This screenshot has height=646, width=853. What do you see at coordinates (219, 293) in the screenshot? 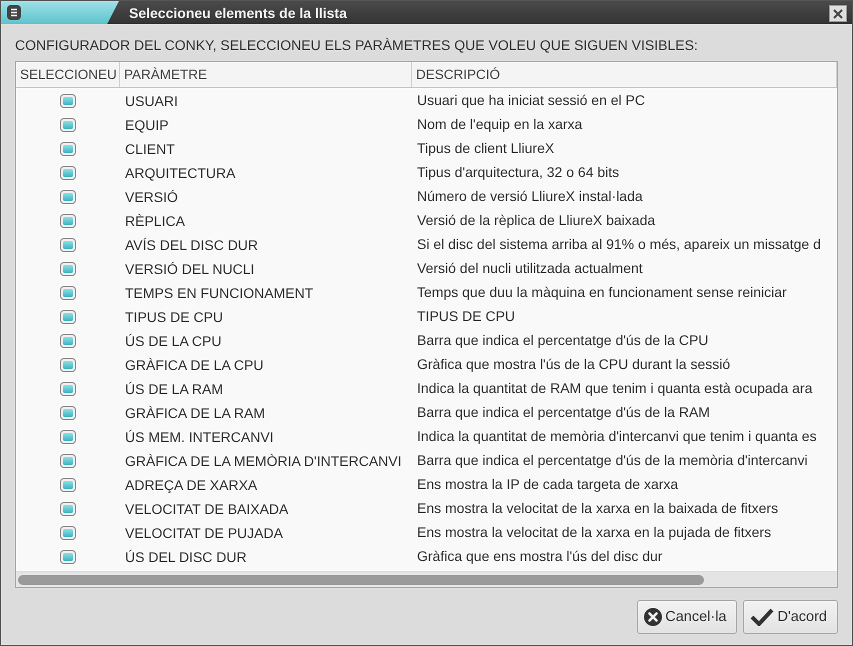
I see `parameter-cell-text: TEMPS EN FUNCIONAMENT` at bounding box center [219, 293].